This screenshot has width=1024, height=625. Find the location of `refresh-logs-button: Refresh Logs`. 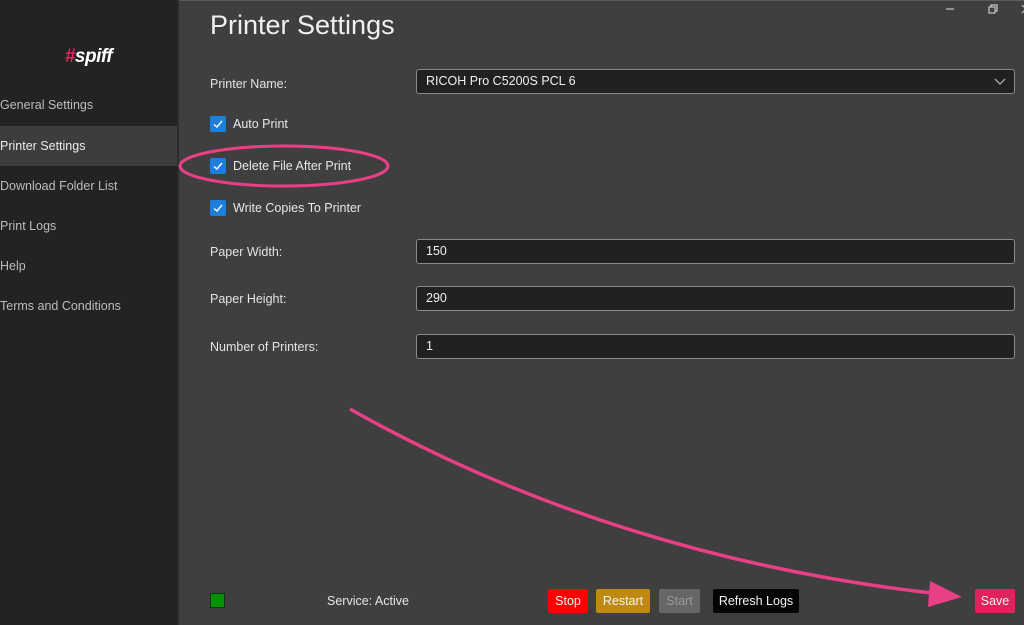

refresh-logs-button: Refresh Logs is located at coordinates (756, 601).